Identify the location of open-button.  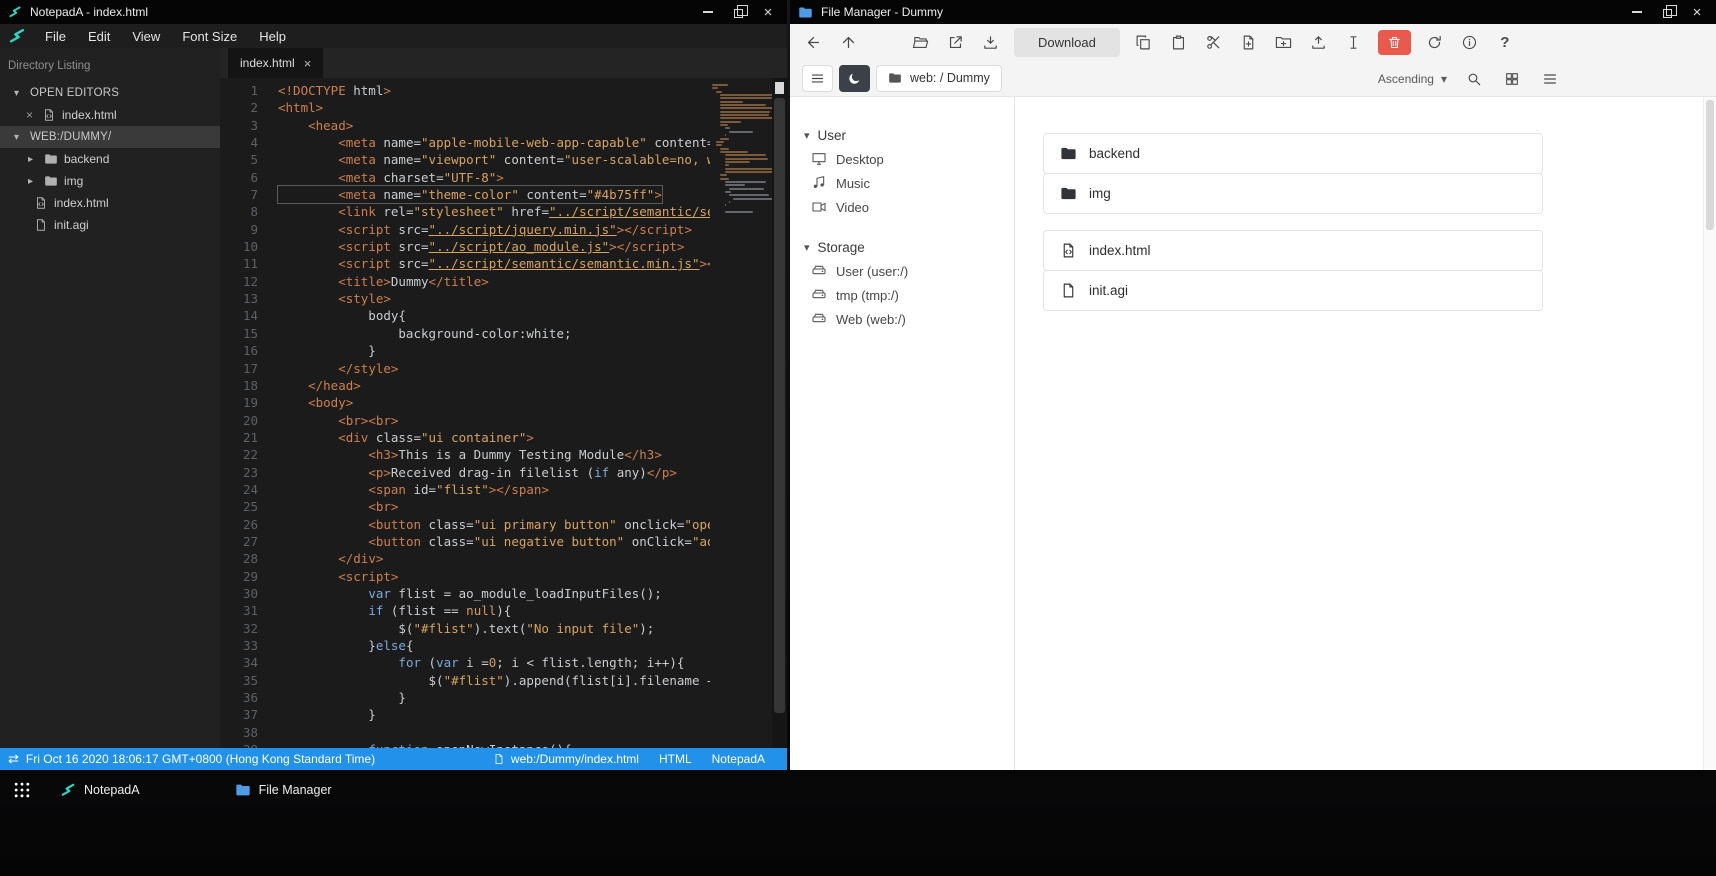
(920, 42).